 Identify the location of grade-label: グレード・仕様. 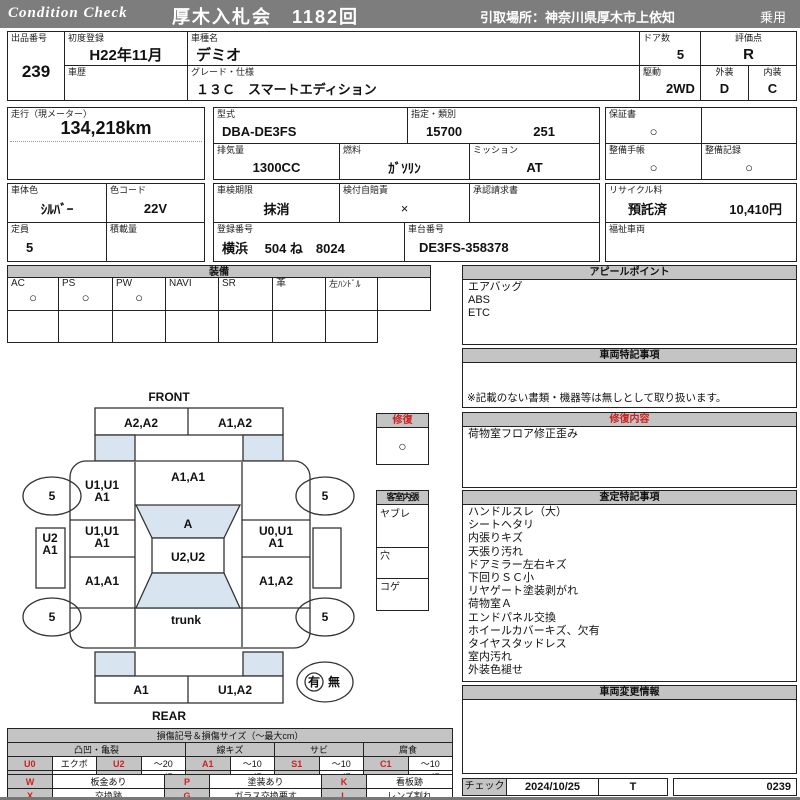
(223, 72).